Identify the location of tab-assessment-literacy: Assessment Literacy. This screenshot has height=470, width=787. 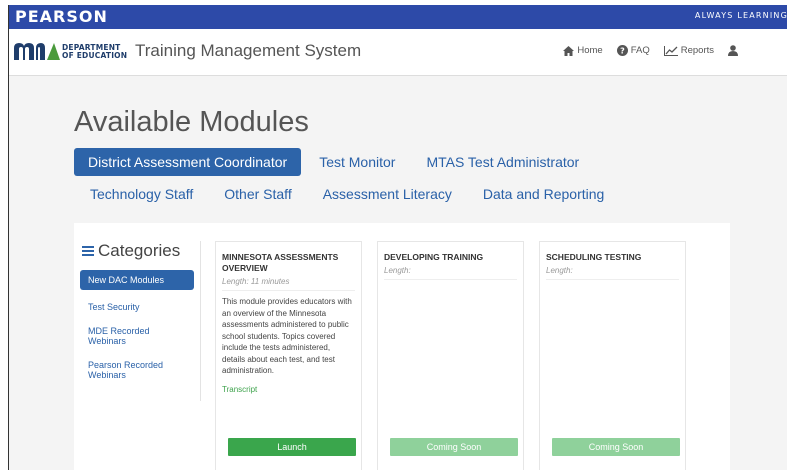
(387, 194).